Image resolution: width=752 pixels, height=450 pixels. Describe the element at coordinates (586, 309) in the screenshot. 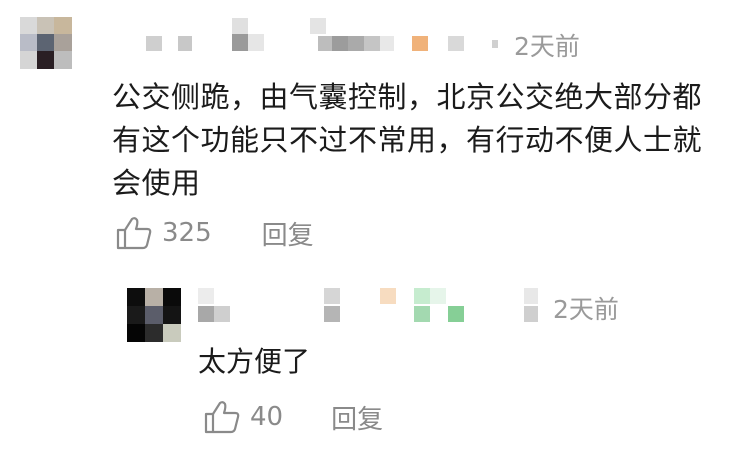

I see `reply-timestamp: 2天前` at that location.